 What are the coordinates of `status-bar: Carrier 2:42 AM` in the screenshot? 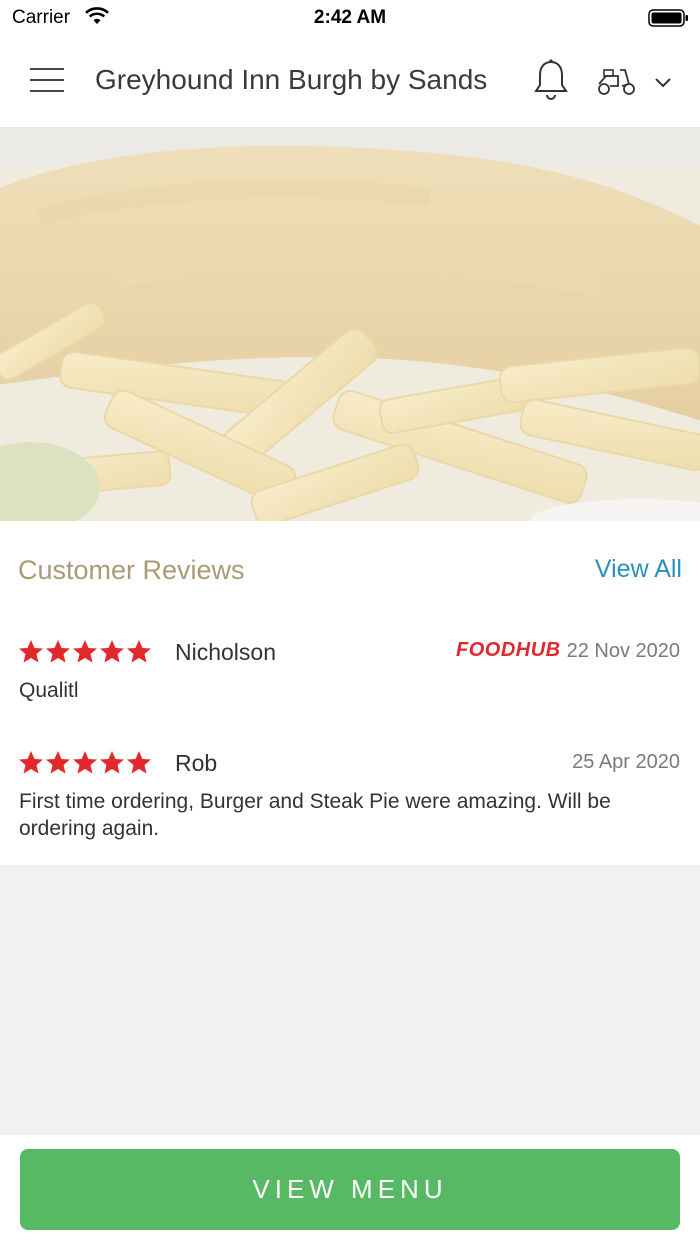 It's located at (350, 17).